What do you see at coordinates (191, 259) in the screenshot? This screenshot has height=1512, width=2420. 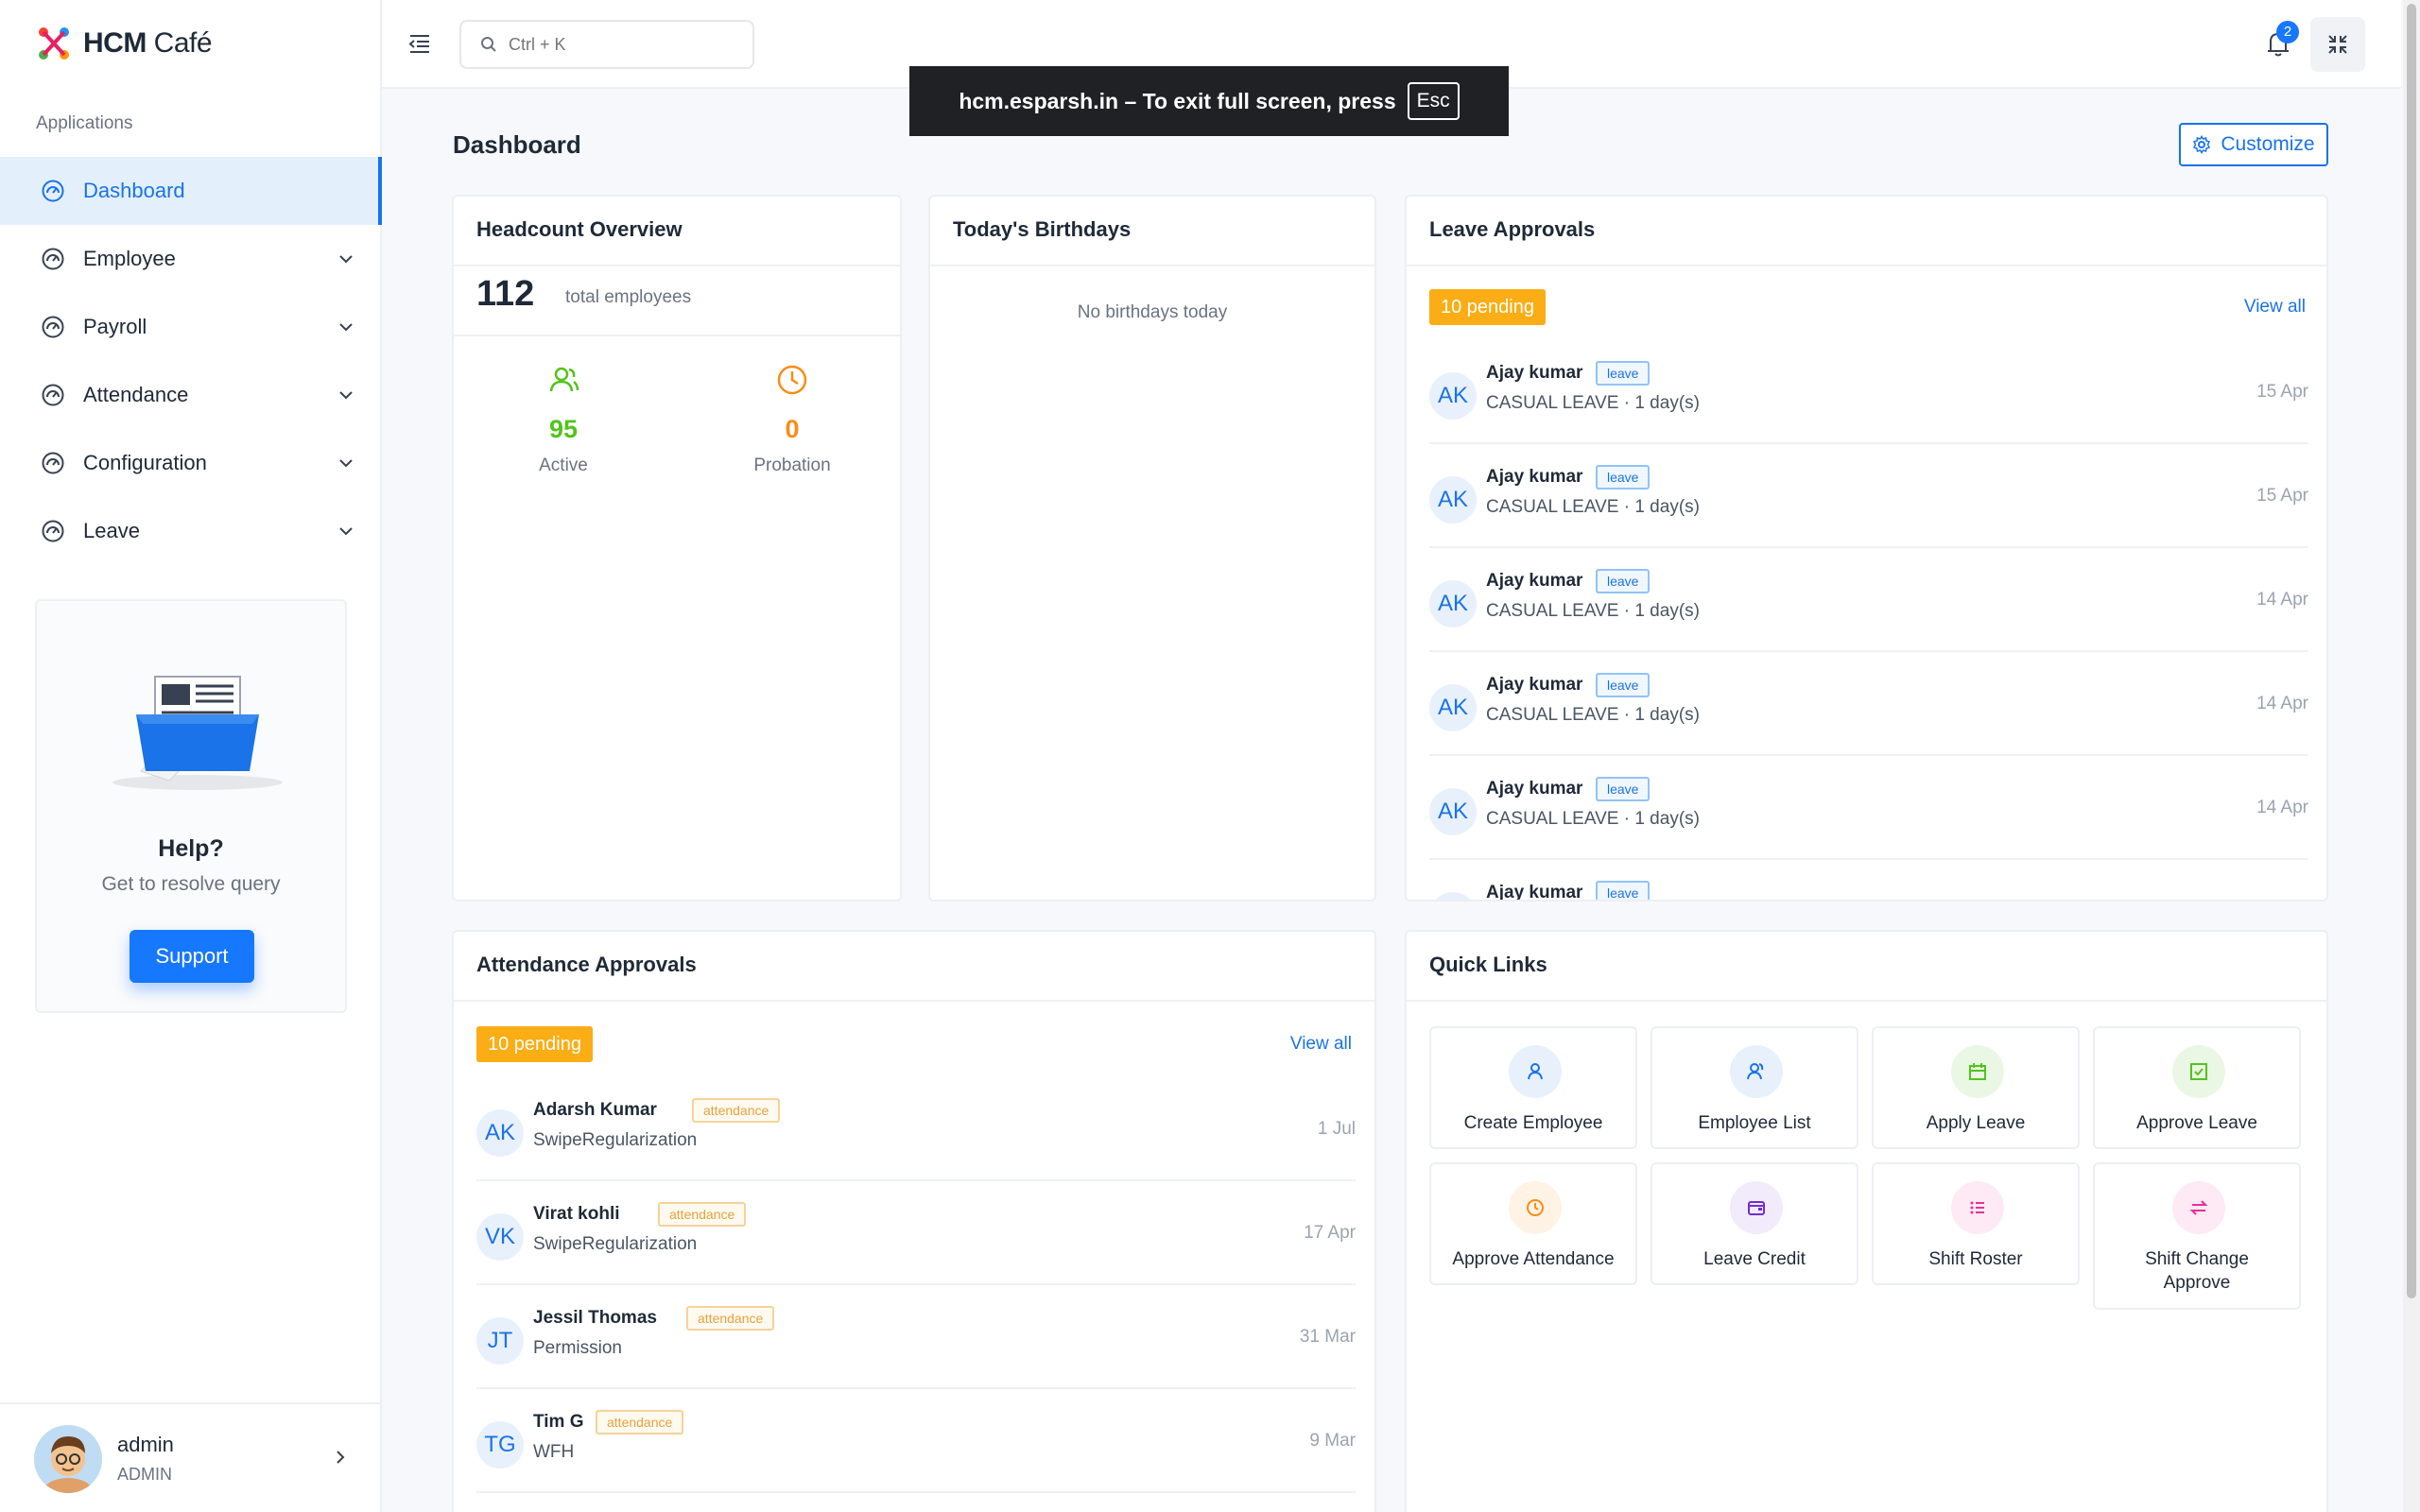 I see `sidebar-item-employee: Employee` at bounding box center [191, 259].